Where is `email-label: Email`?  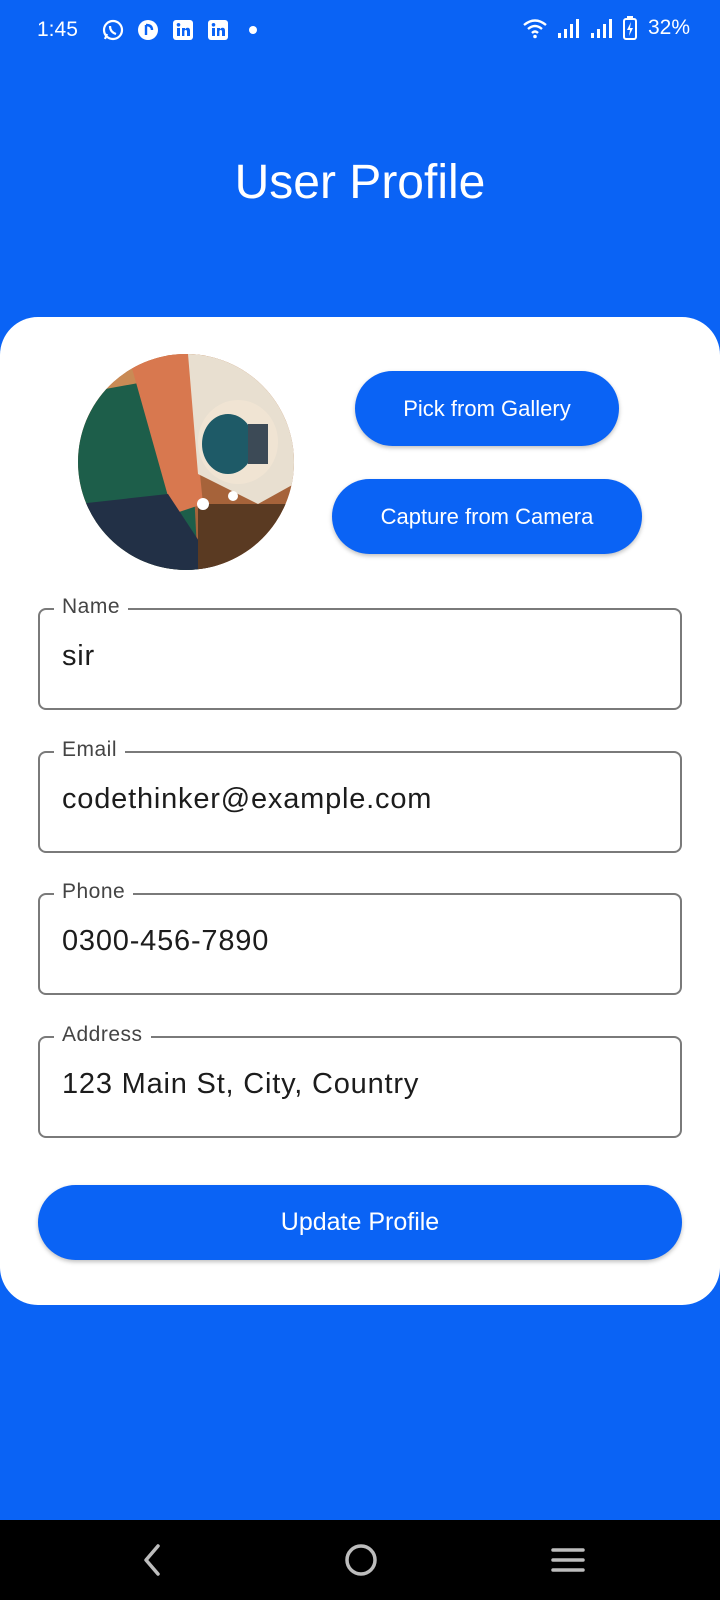
email-label: Email is located at coordinates (90, 750).